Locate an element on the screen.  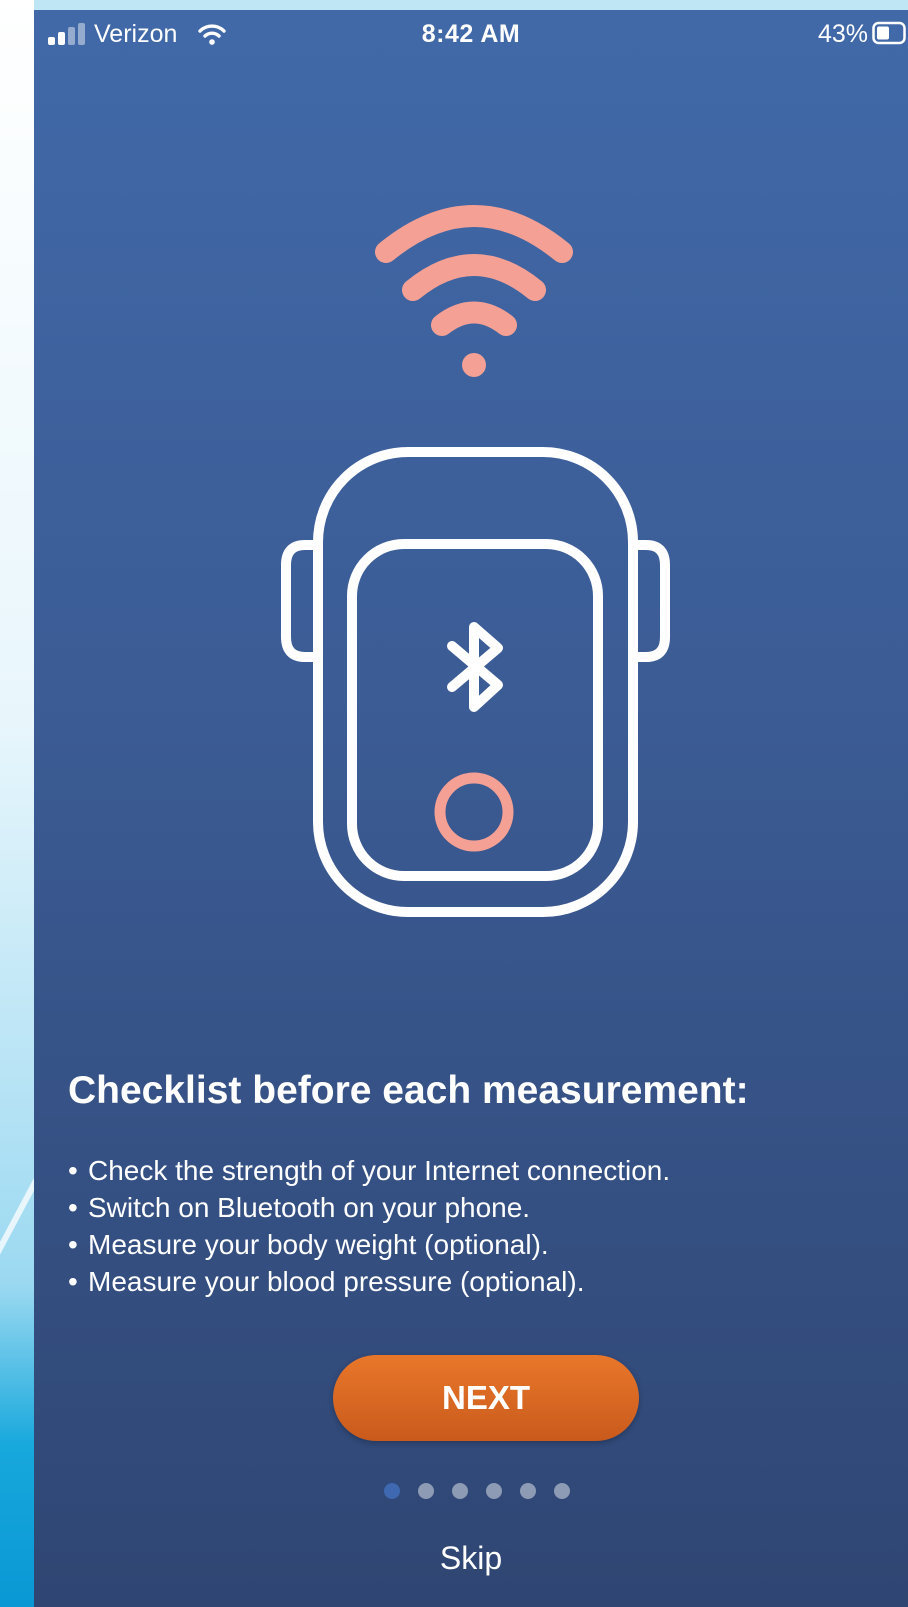
checklist-item-bluetooth: Switch on Bluetooth on your phone. is located at coordinates (478, 1207).